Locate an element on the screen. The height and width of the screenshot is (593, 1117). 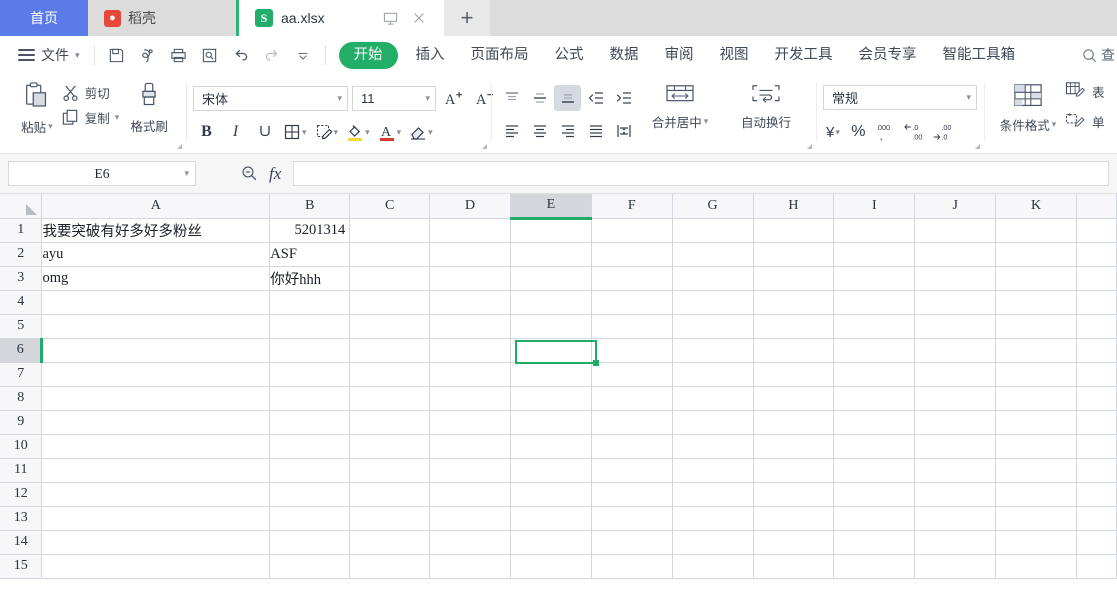
cell-F13 is located at coordinates (632, 518).